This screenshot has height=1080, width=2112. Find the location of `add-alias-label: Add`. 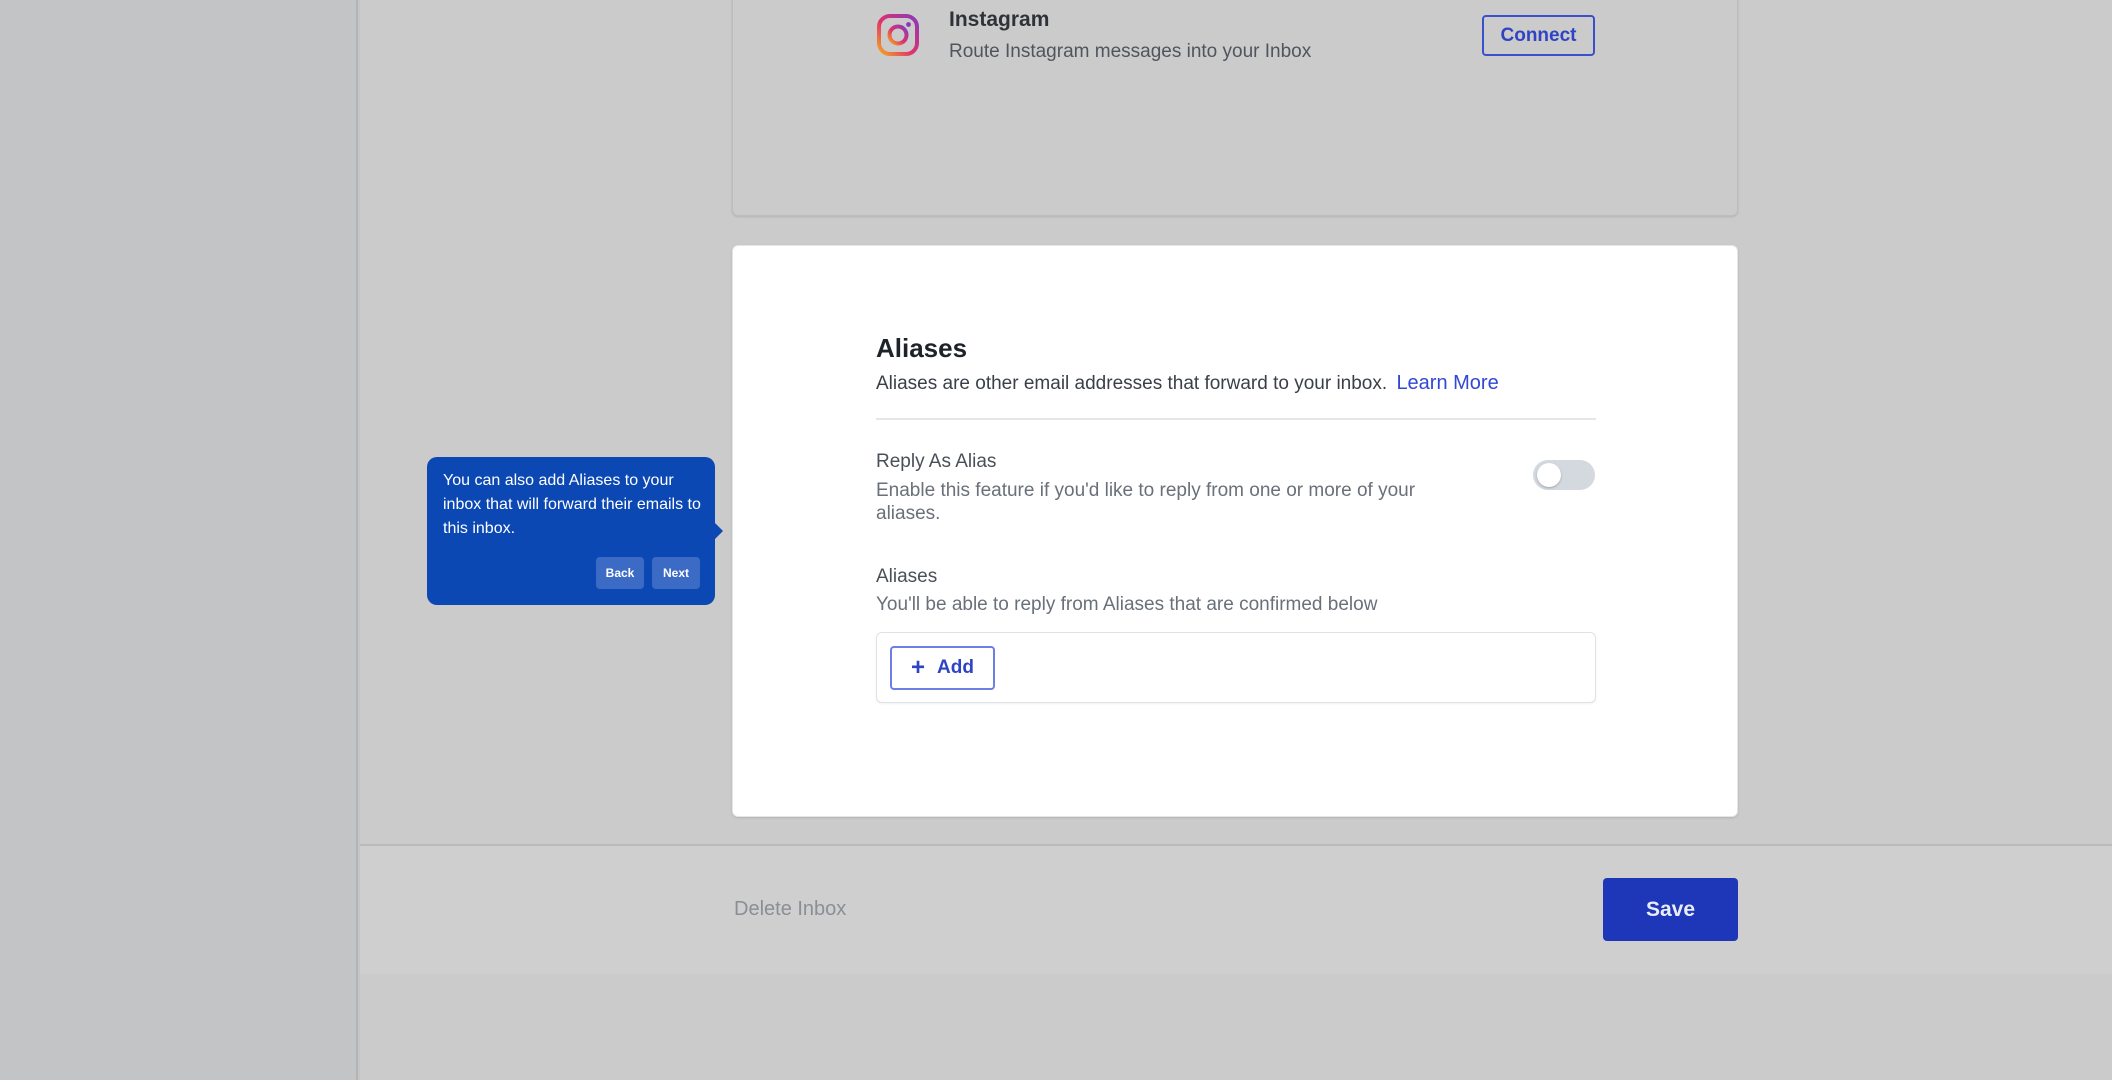

add-alias-label: Add is located at coordinates (955, 667).